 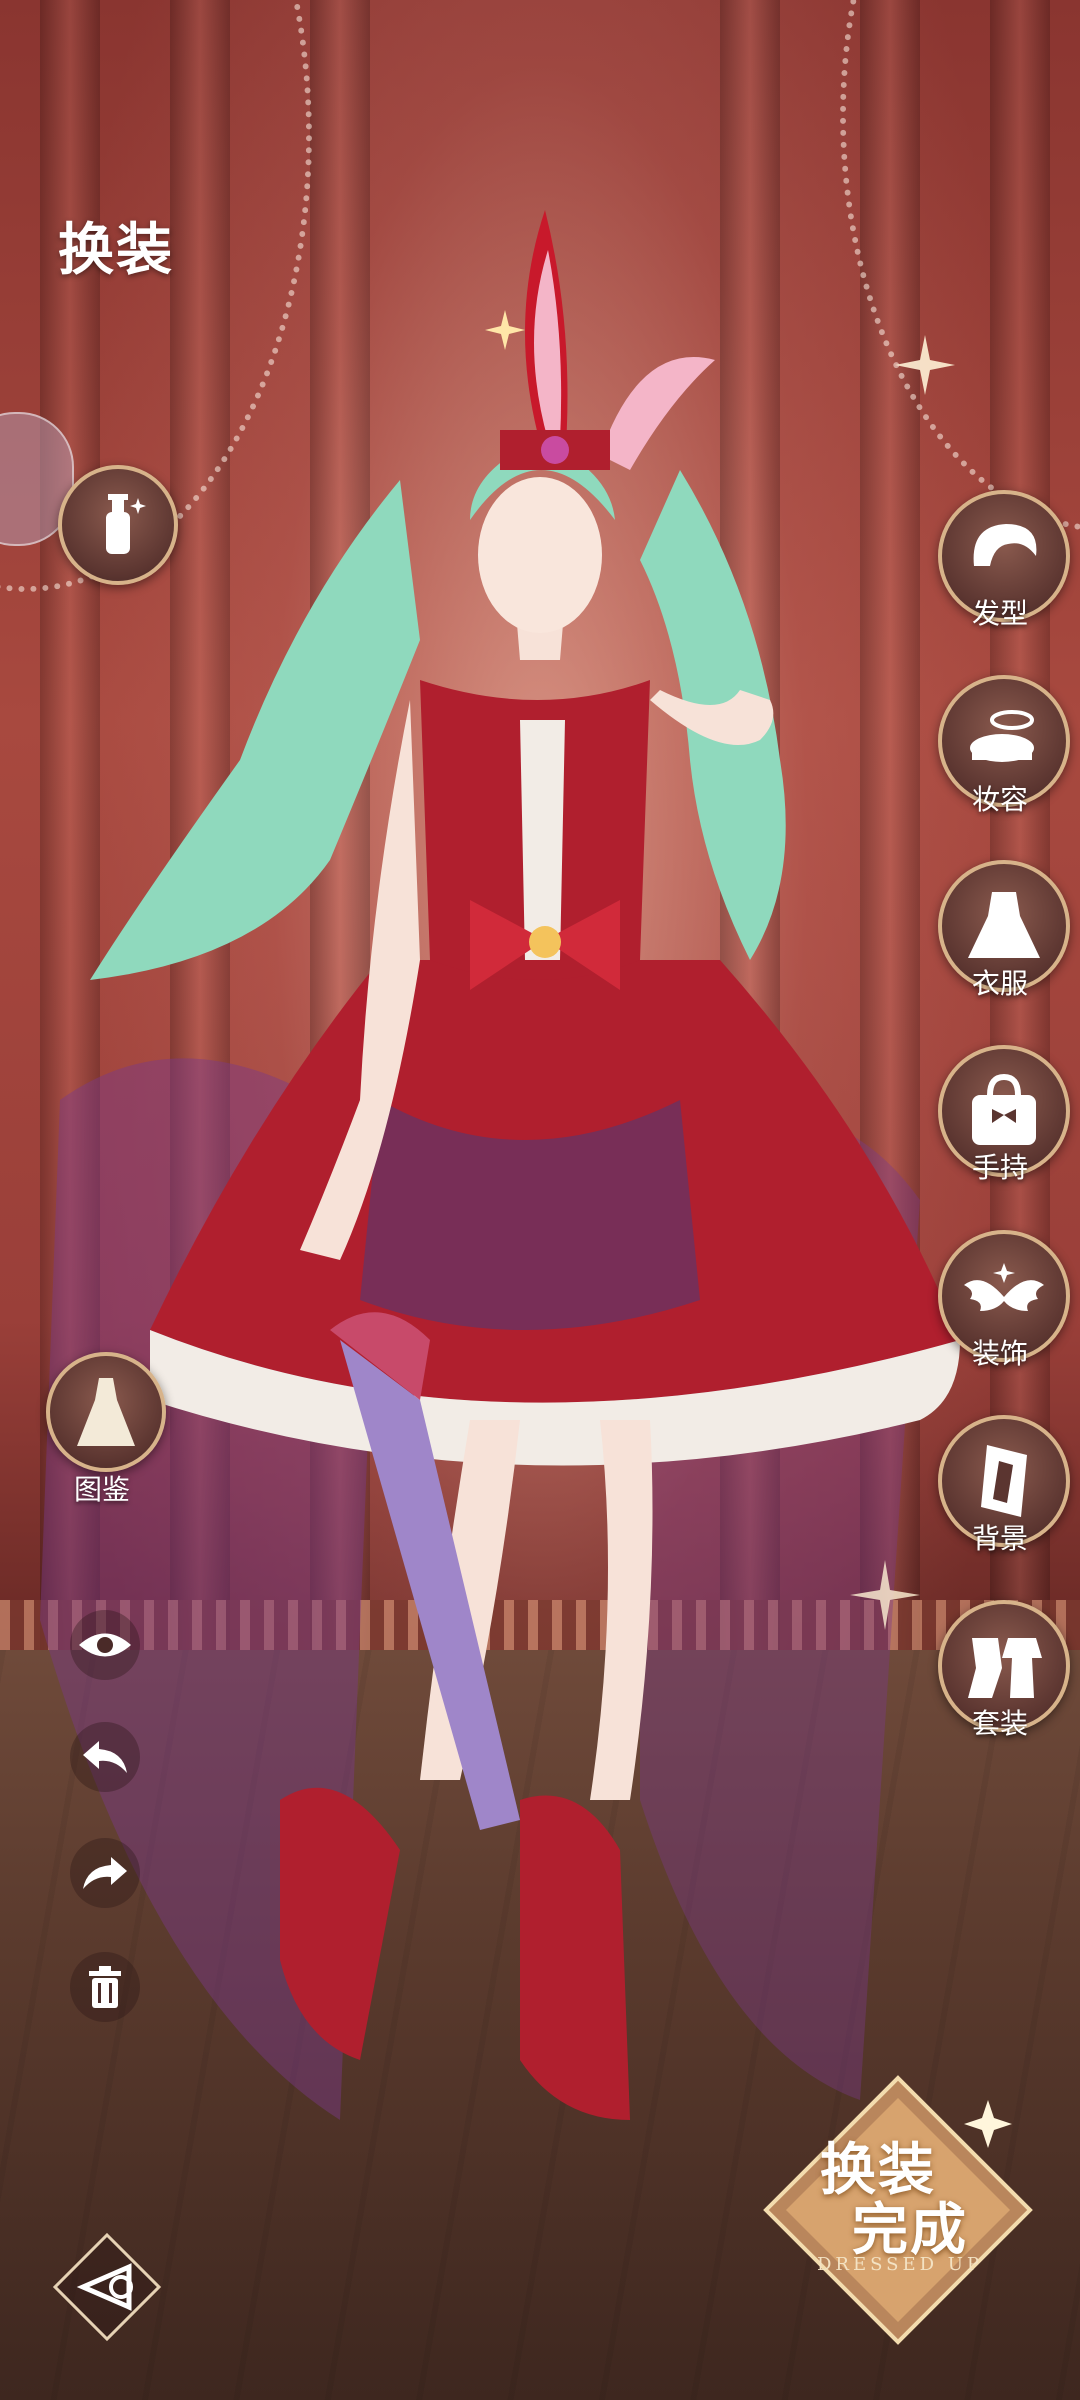 I want to click on handbag-icon, so click(x=1004, y=1109).